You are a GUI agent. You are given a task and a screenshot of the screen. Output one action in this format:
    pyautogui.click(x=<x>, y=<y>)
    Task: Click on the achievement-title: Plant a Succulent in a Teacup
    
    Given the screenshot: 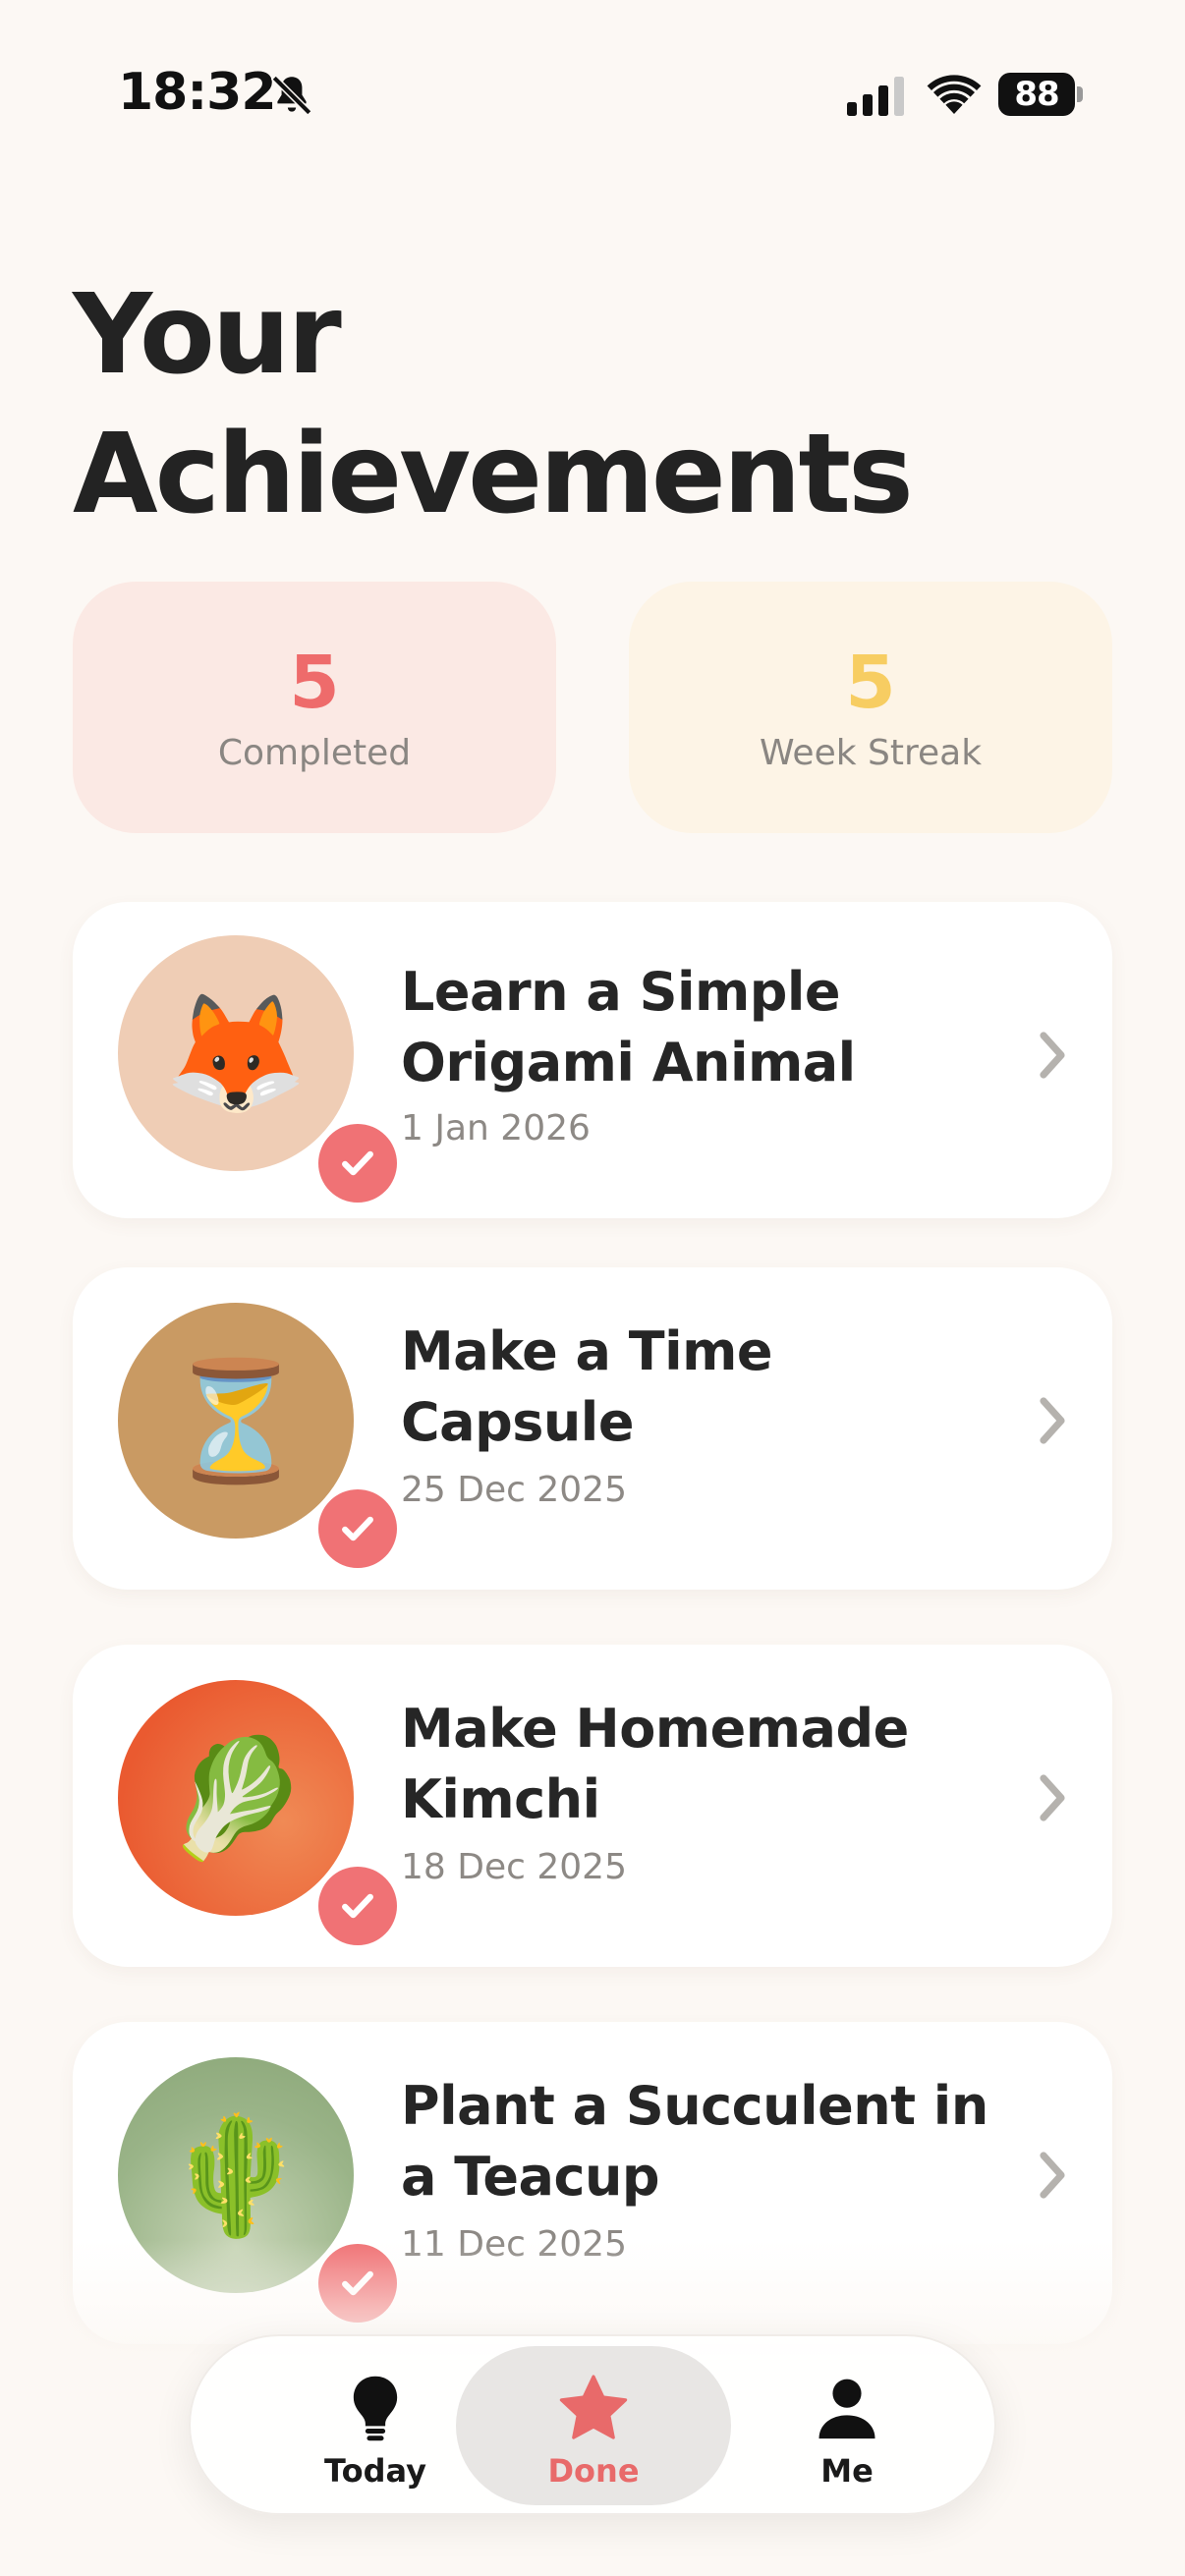 What is the action you would take?
    pyautogui.click(x=695, y=2141)
    